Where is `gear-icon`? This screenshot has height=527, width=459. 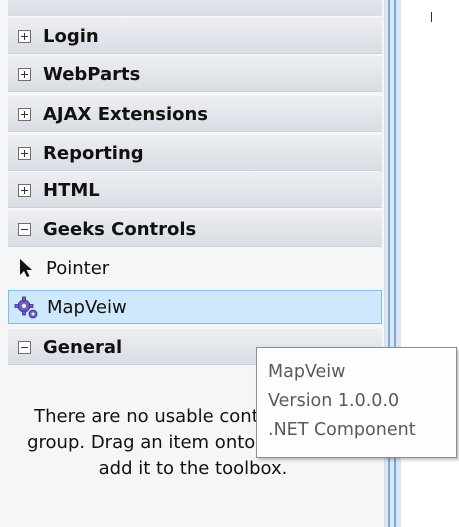
gear-icon is located at coordinates (26, 307).